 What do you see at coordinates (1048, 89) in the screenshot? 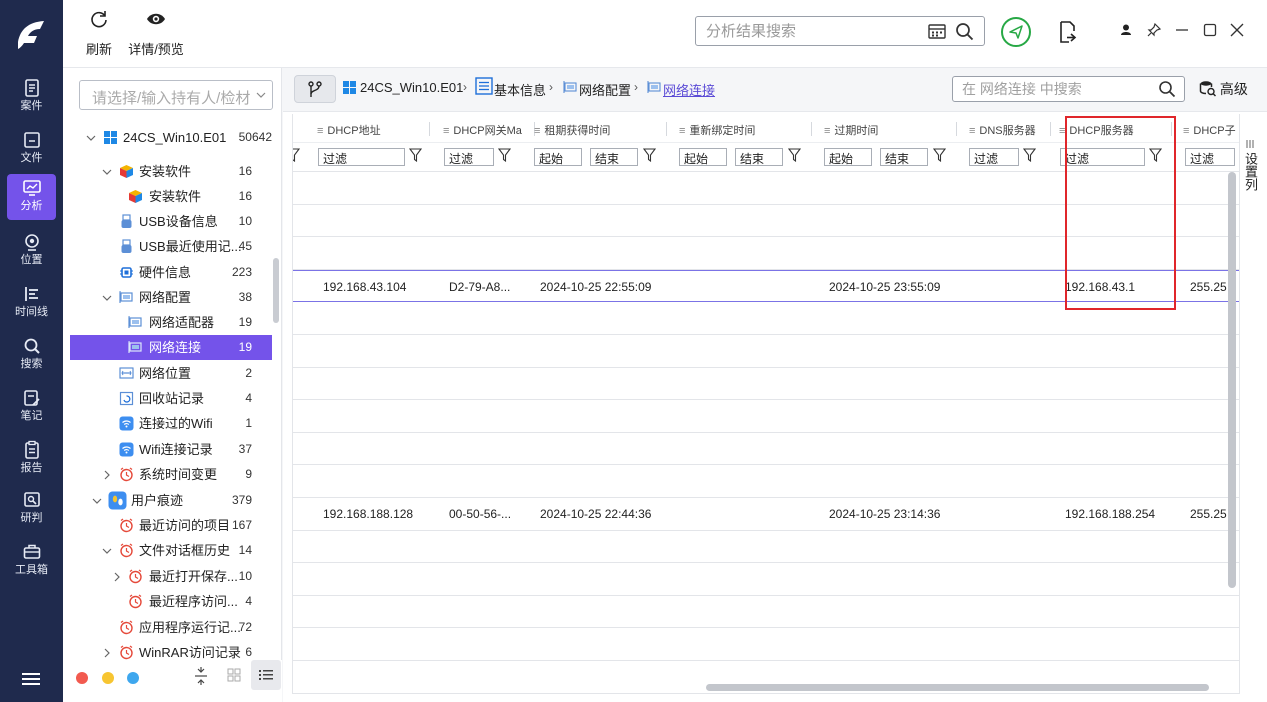
I see `table-search-input` at bounding box center [1048, 89].